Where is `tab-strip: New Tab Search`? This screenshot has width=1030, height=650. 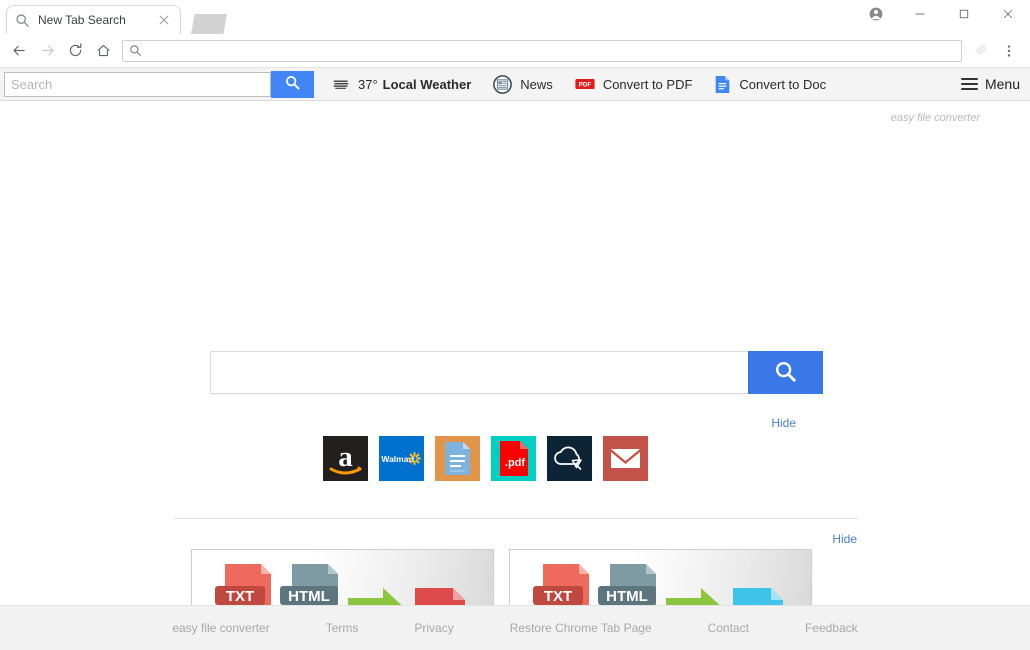 tab-strip: New Tab Search is located at coordinates (515, 17).